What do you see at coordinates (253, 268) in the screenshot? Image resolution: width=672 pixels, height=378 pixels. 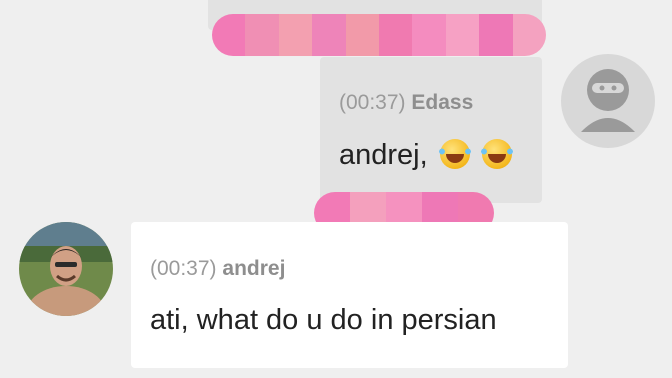 I see `message-sender: andrej` at bounding box center [253, 268].